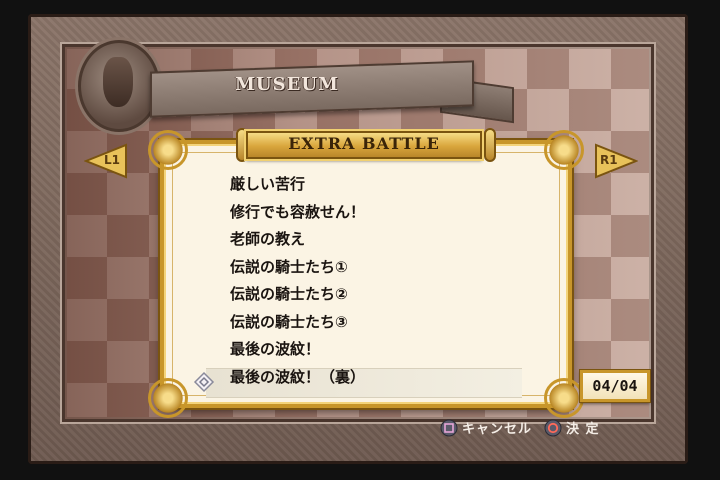 This screenshot has height=480, width=720. I want to click on battle-item: 伝説の騎士たち③, so click(375, 323).